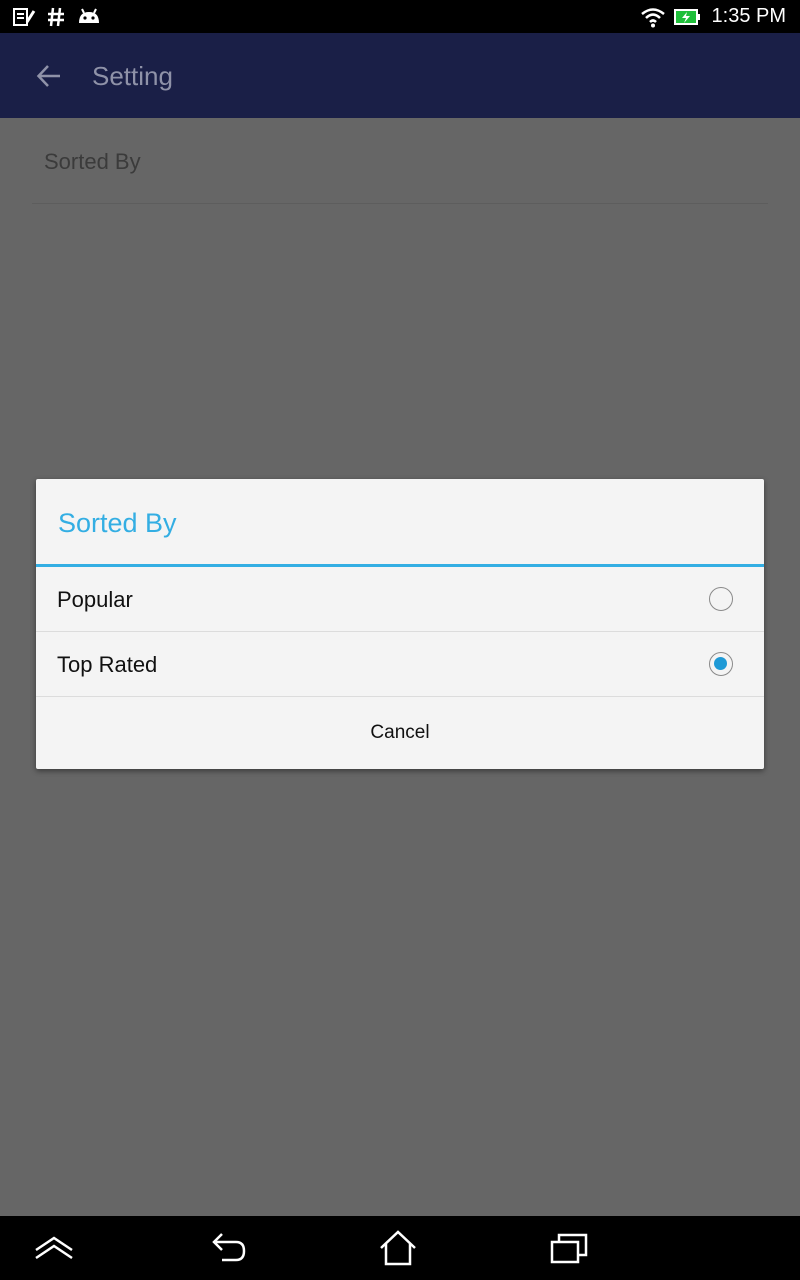 The width and height of the screenshot is (800, 1280). Describe the element at coordinates (400, 16) in the screenshot. I see `status-bar: 1:35 PM` at that location.